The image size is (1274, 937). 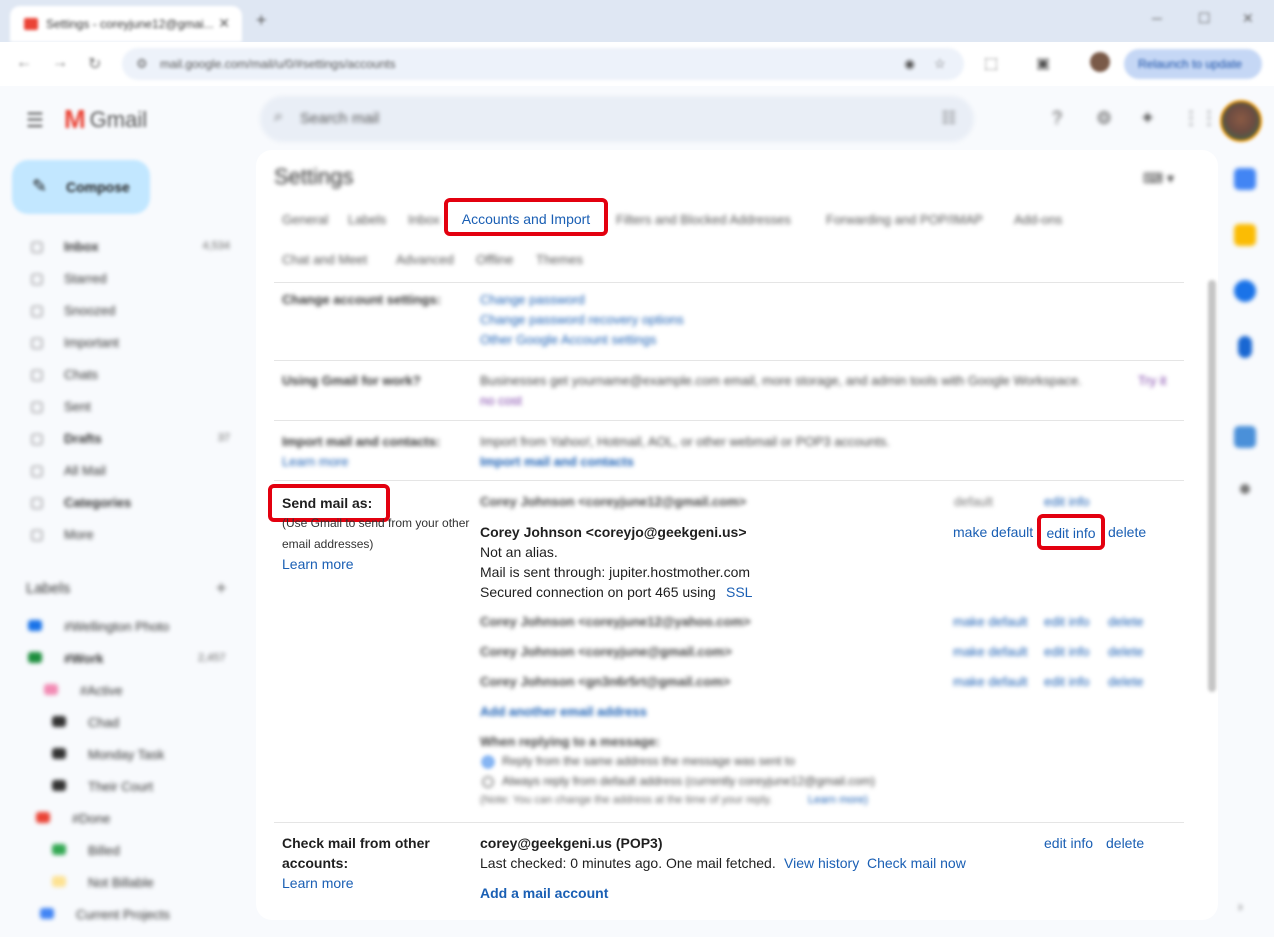 What do you see at coordinates (501, 400) in the screenshot?
I see `no-cost-link: no cost` at bounding box center [501, 400].